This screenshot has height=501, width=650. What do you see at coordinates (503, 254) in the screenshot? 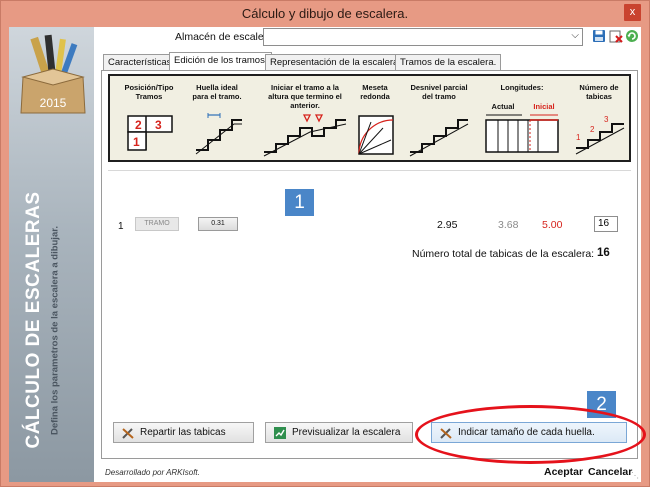
I see `total-tabicas-label: Número total de tabicas de la escalera:` at bounding box center [503, 254].